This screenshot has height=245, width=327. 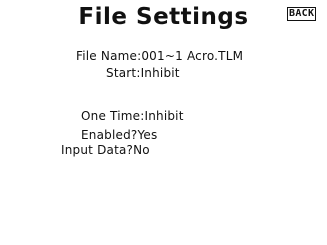 I want to click on input-data-value: No, so click(x=141, y=150).